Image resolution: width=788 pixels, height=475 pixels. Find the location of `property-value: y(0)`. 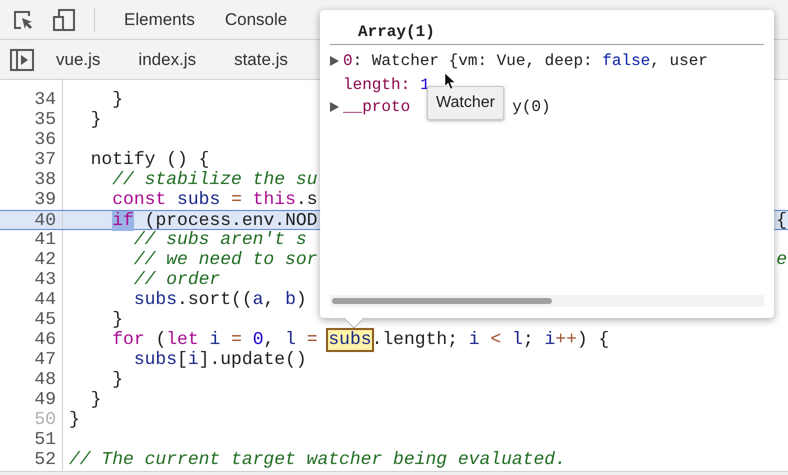

property-value: y(0) is located at coordinates (531, 107).